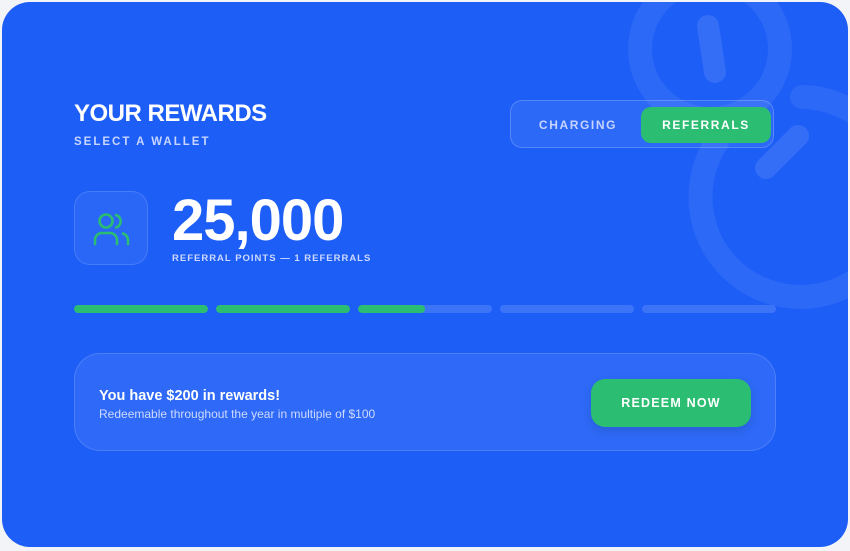 The height and width of the screenshot is (551, 850). I want to click on referrals-icon-tile, so click(111, 228).